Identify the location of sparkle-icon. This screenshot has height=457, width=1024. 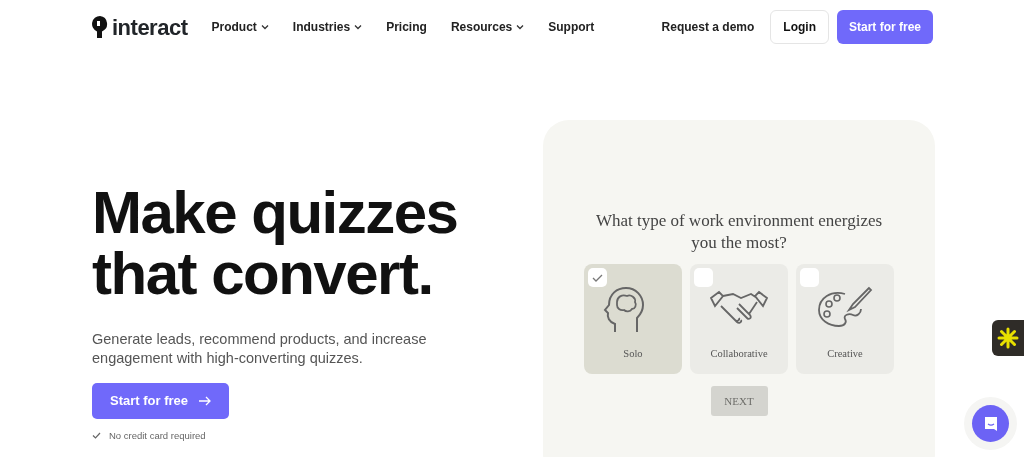
(1008, 338).